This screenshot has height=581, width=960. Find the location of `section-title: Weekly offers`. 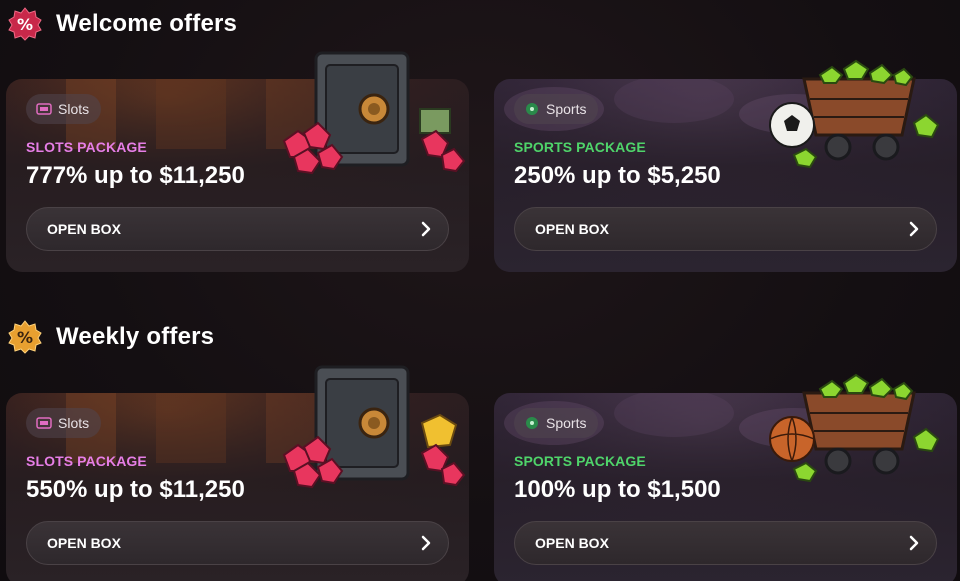

section-title: Weekly offers is located at coordinates (135, 336).